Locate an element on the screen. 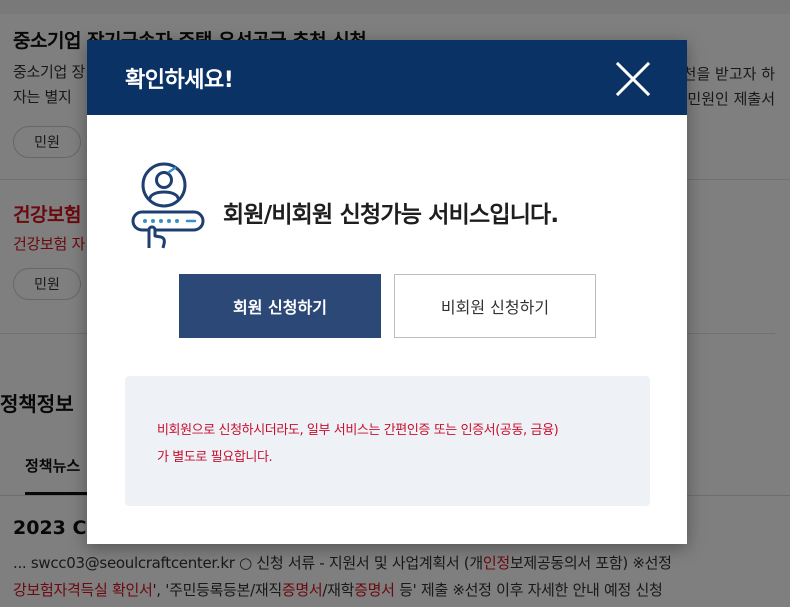 This screenshot has height=607, width=790. service-availability-text: 회원/비회원 신청가능 서비스입니다. is located at coordinates (391, 215).